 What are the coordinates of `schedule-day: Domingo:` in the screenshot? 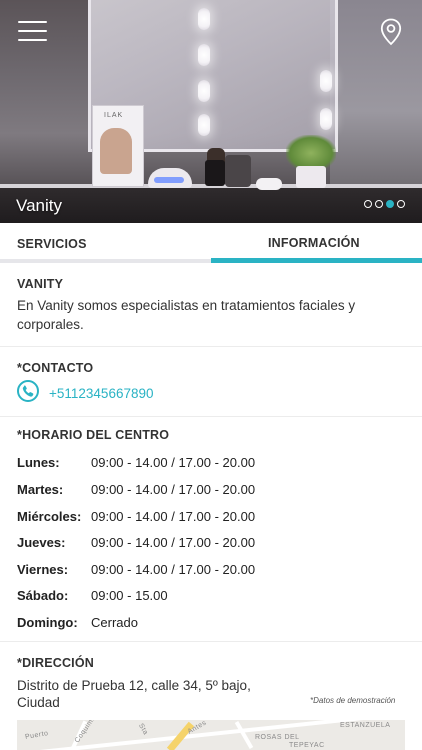 It's located at (47, 622).